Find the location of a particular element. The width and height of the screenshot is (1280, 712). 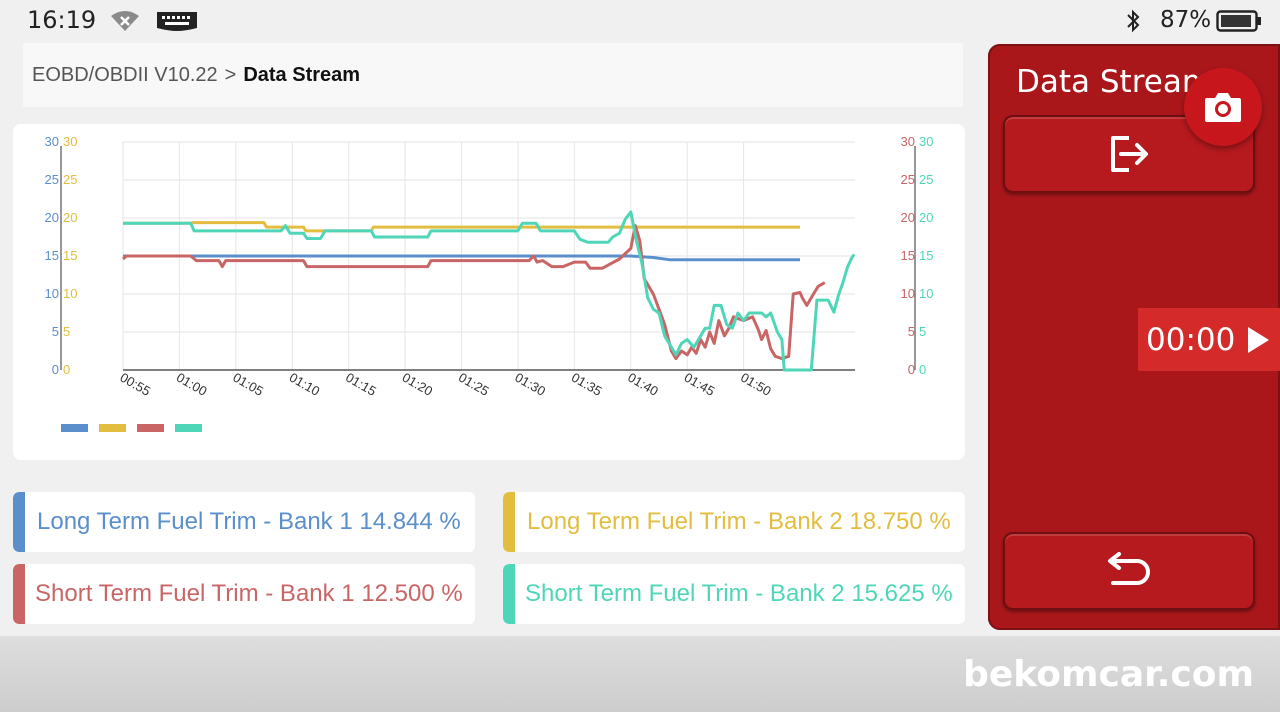

y-tick-left-blue: 15 is located at coordinates (52, 255).